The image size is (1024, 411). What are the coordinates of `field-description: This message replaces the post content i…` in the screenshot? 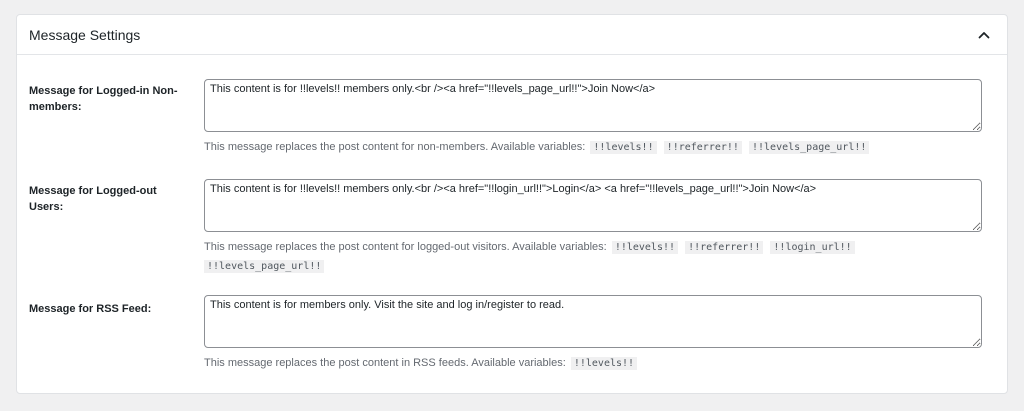 It's located at (564, 363).